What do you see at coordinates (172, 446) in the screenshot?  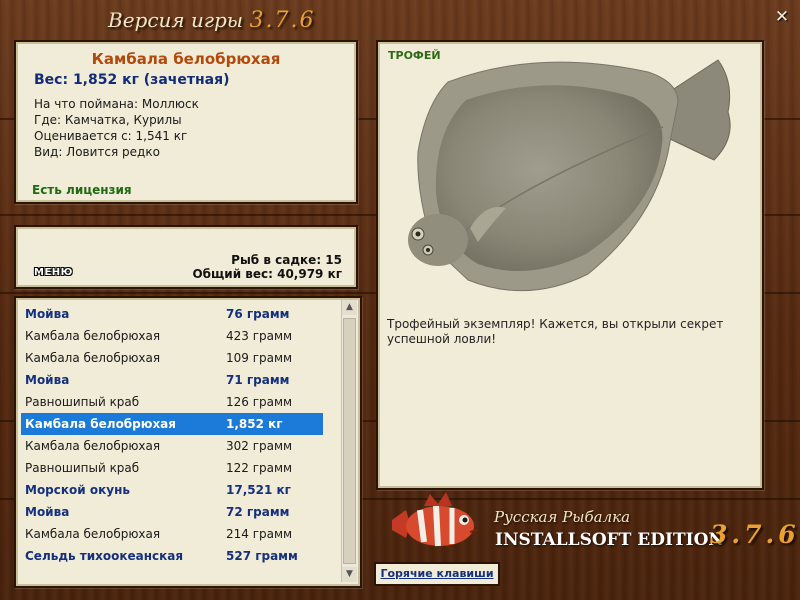 I see `catch-list-item: Камбала белобрюхая 302 грамм` at bounding box center [172, 446].